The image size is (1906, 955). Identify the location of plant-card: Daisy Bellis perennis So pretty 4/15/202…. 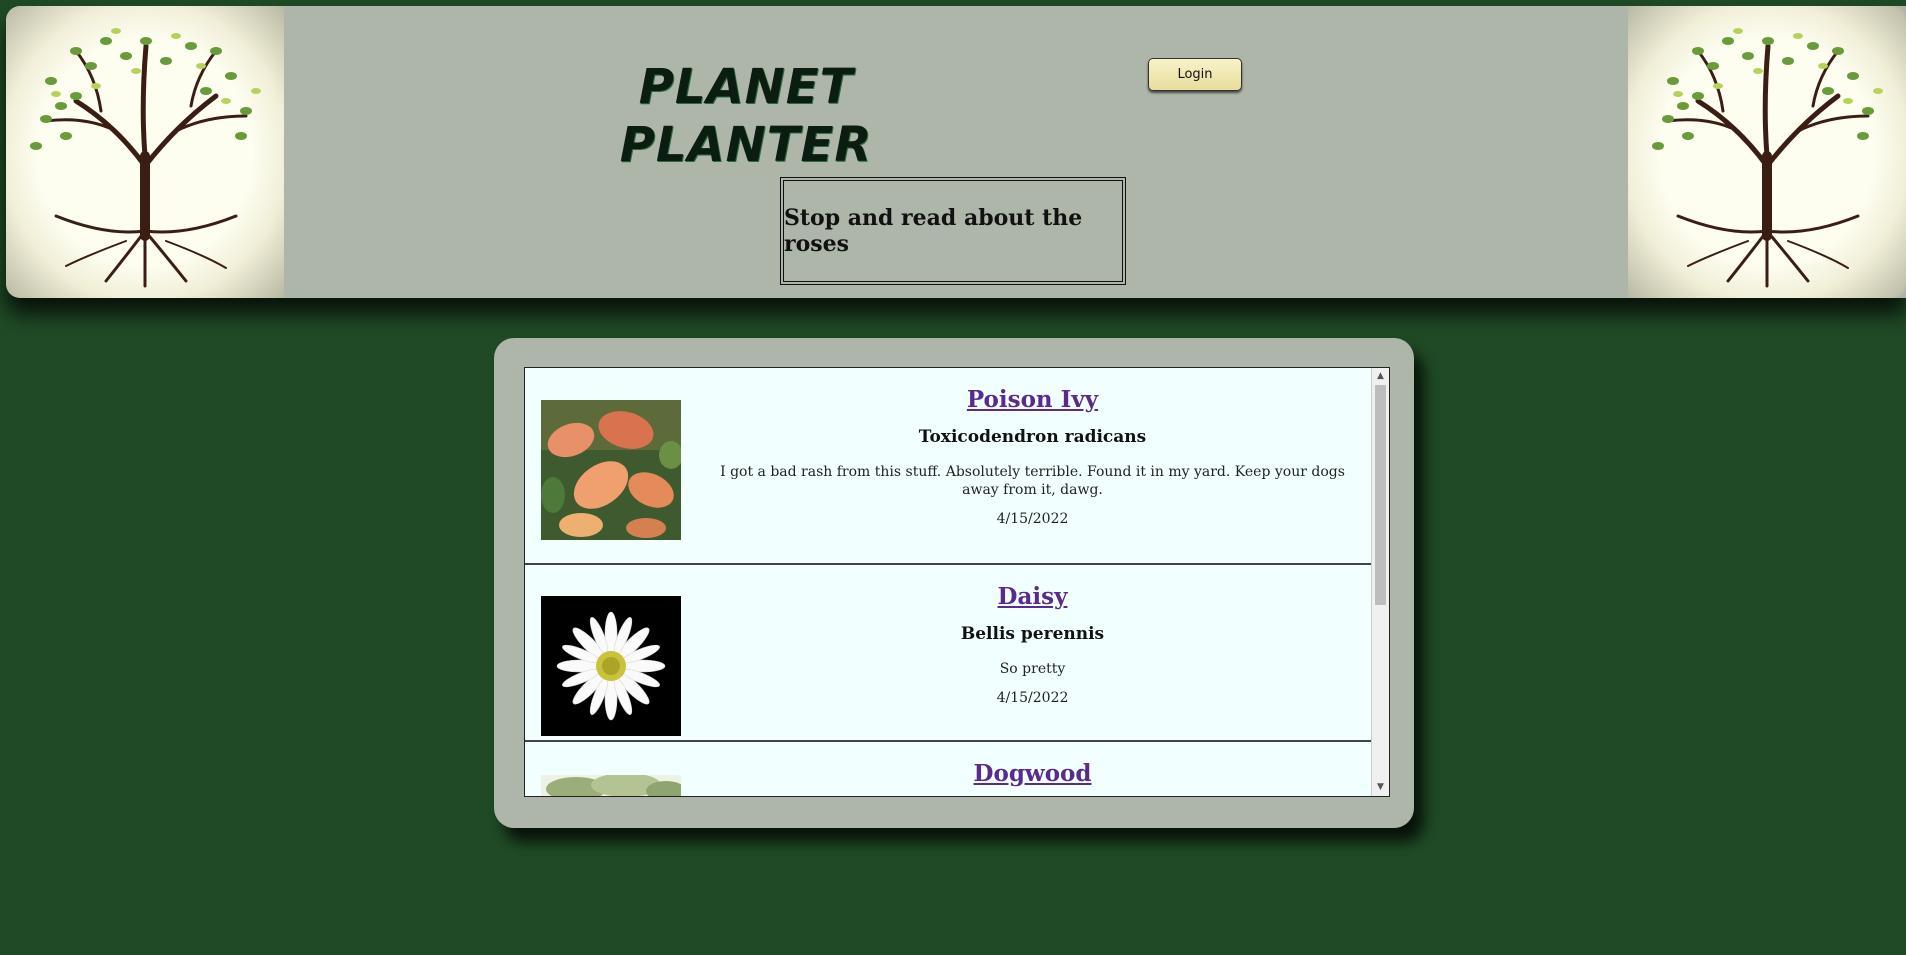
(948, 653).